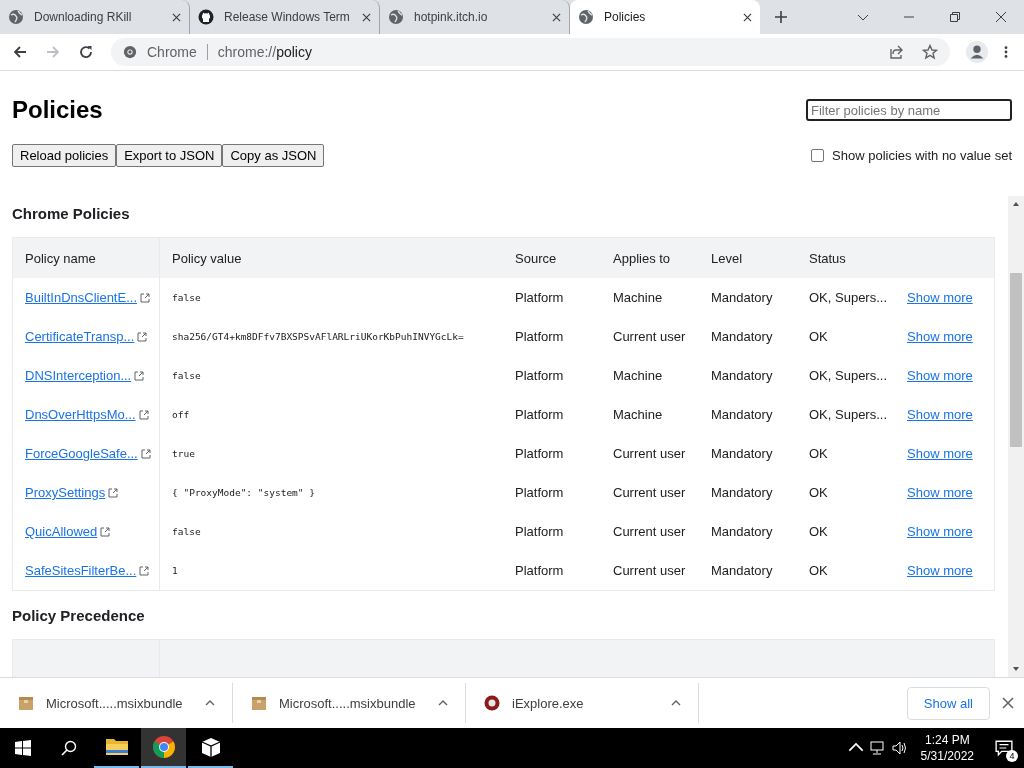  What do you see at coordinates (536, 258) in the screenshot?
I see `column-header: Source` at bounding box center [536, 258].